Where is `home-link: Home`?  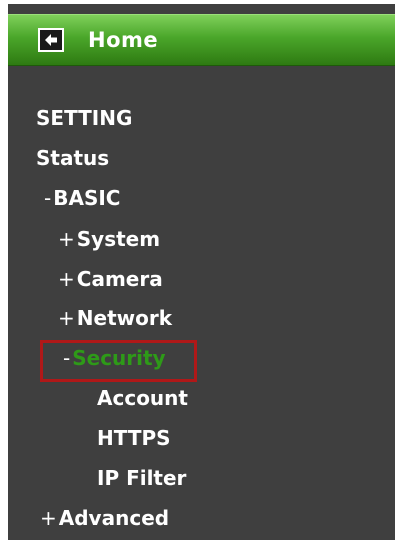 home-link: Home is located at coordinates (123, 40).